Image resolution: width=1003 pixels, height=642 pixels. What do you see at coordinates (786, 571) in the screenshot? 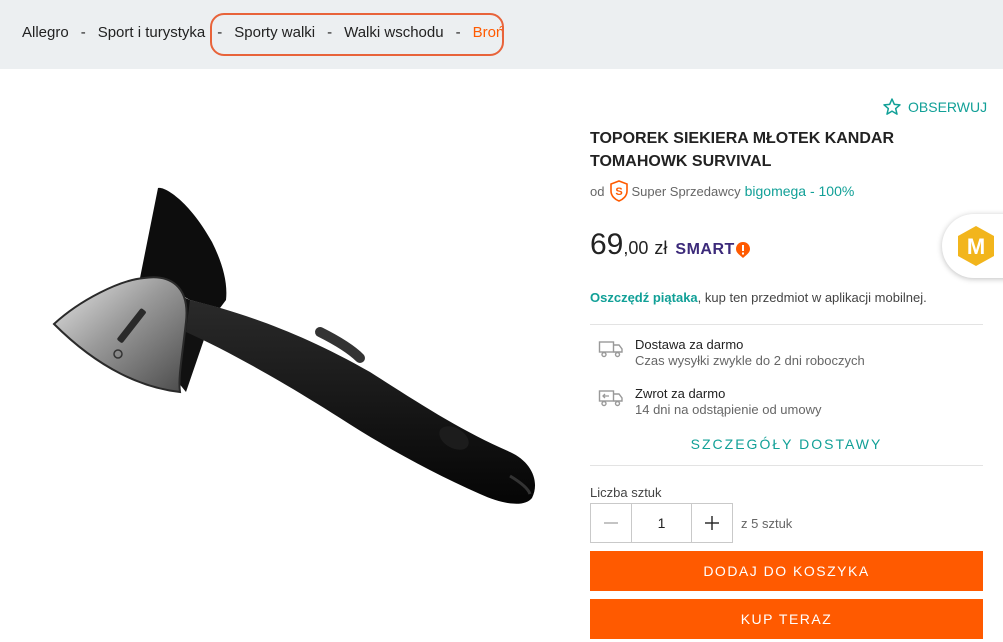
I see `add-to-cart-button: DODAJ DO KOSZYKA` at bounding box center [786, 571].